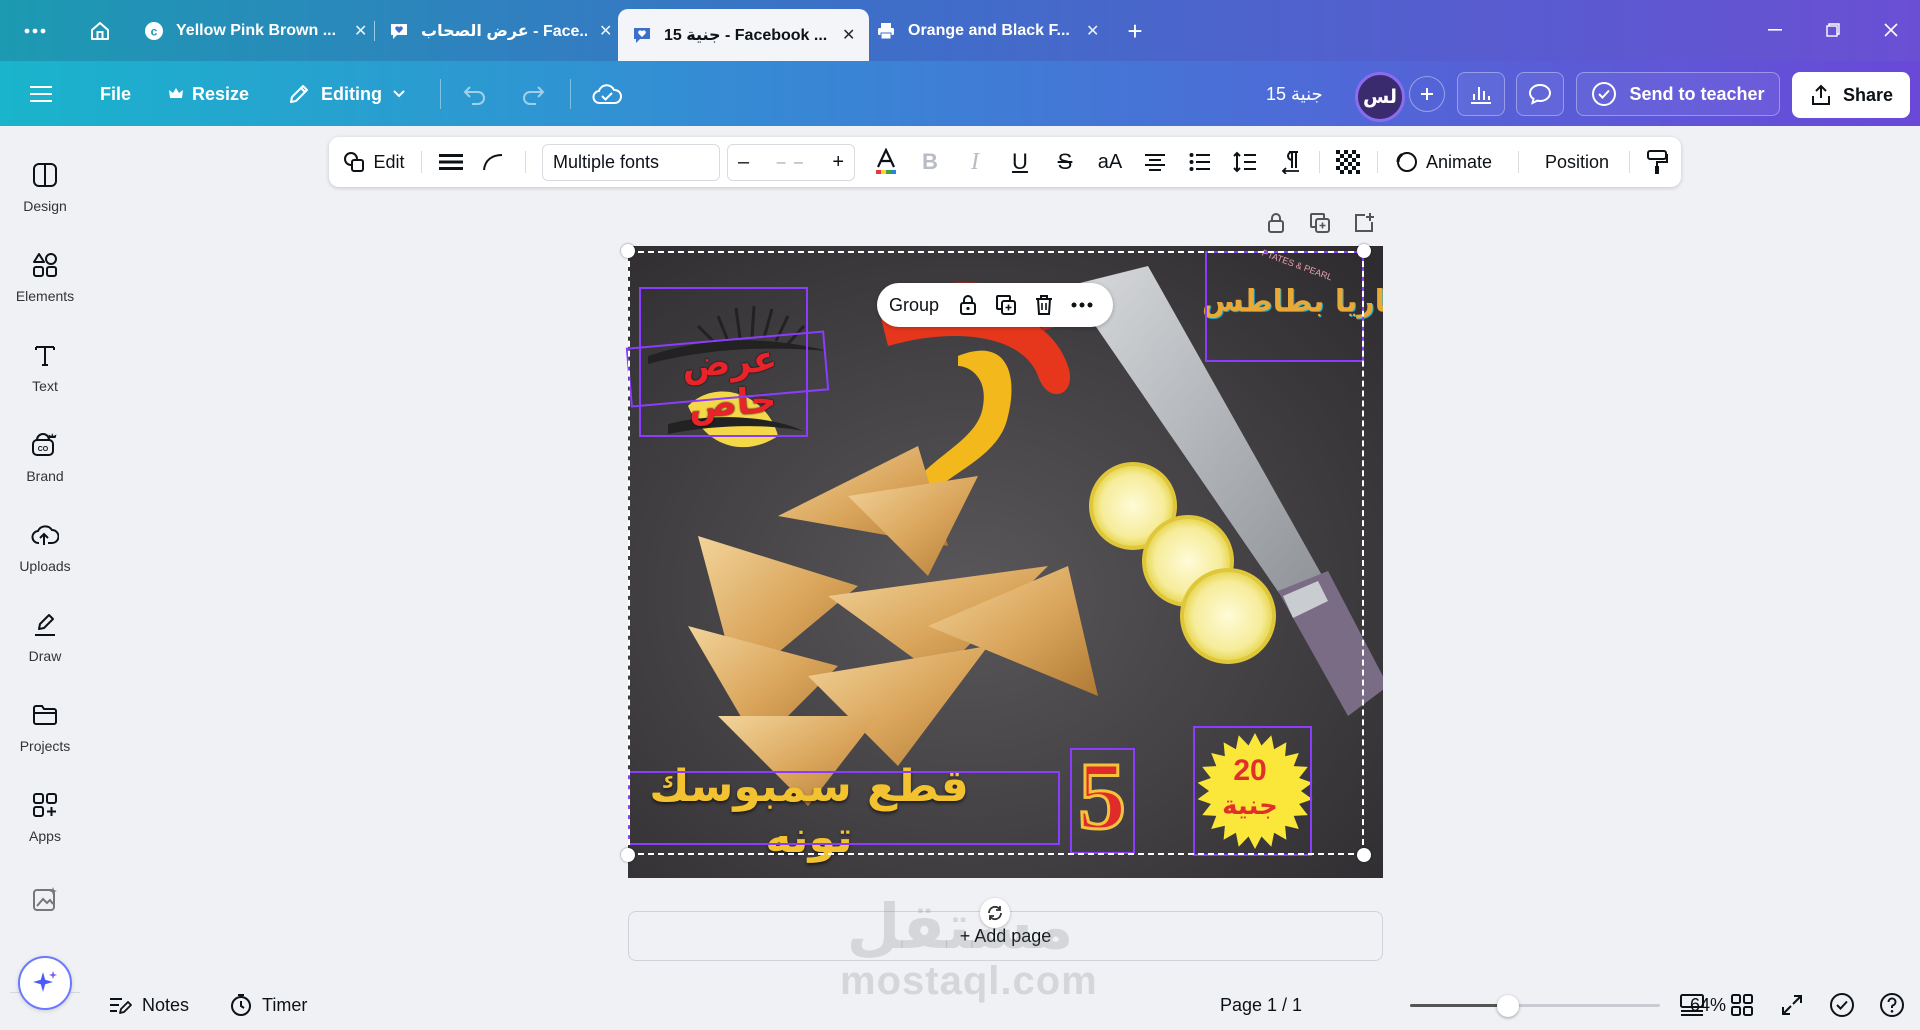 Image resolution: width=1920 pixels, height=1030 pixels. Describe the element at coordinates (45, 625) in the screenshot. I see `draw-icon` at that location.